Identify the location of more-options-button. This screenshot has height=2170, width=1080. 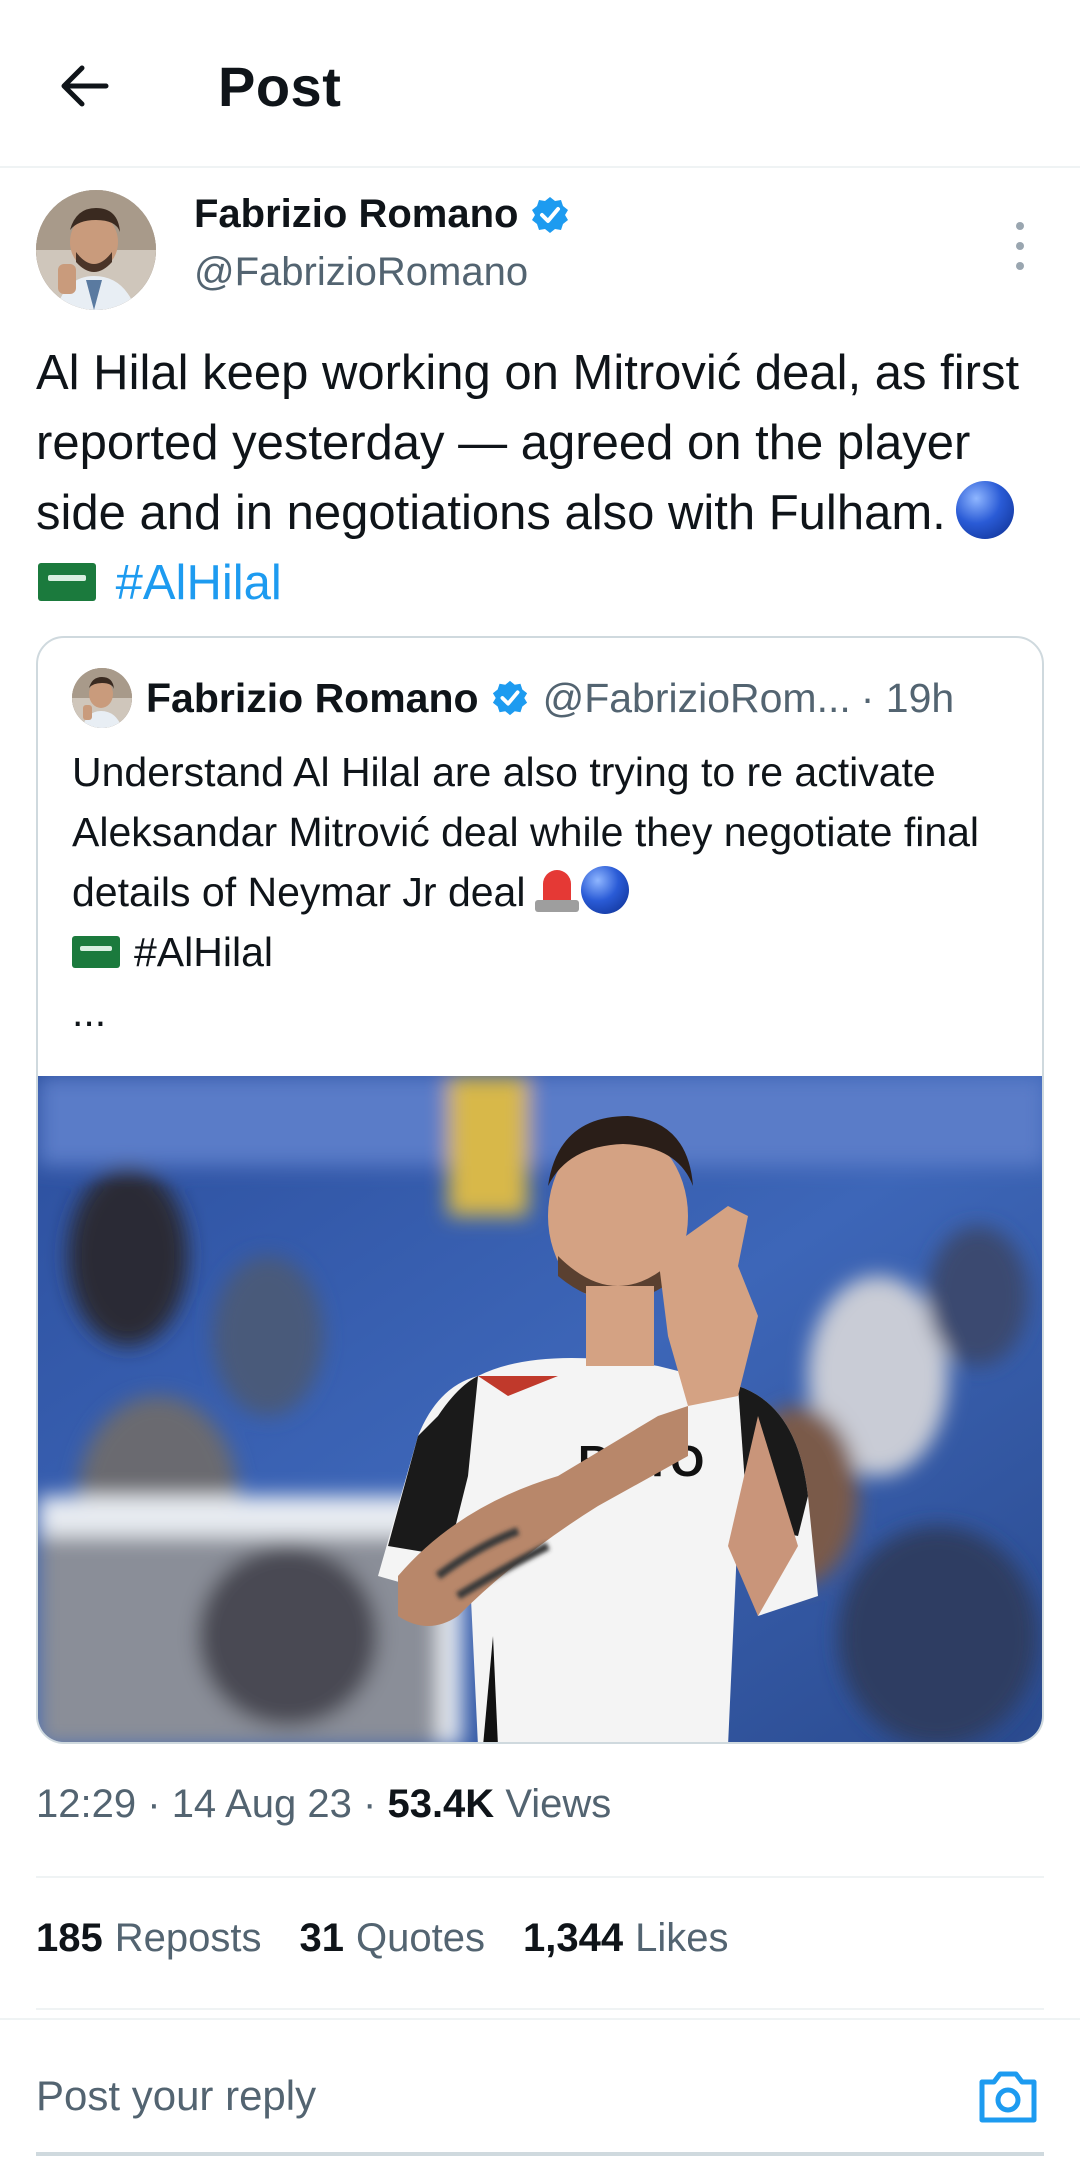
(1020, 246).